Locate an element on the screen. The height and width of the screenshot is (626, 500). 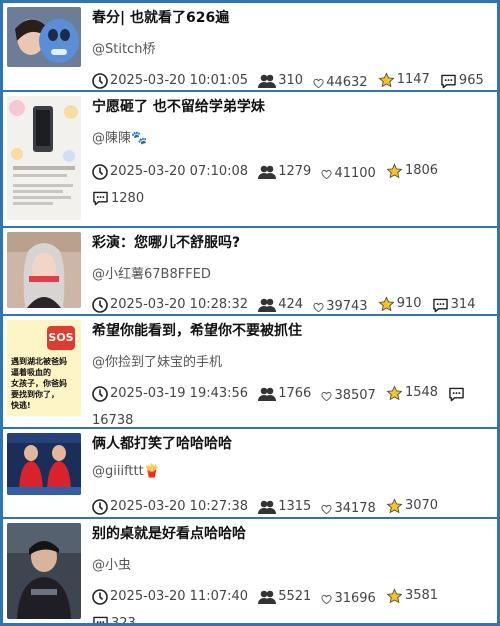
stars-stat: 1147 is located at coordinates (404, 79).